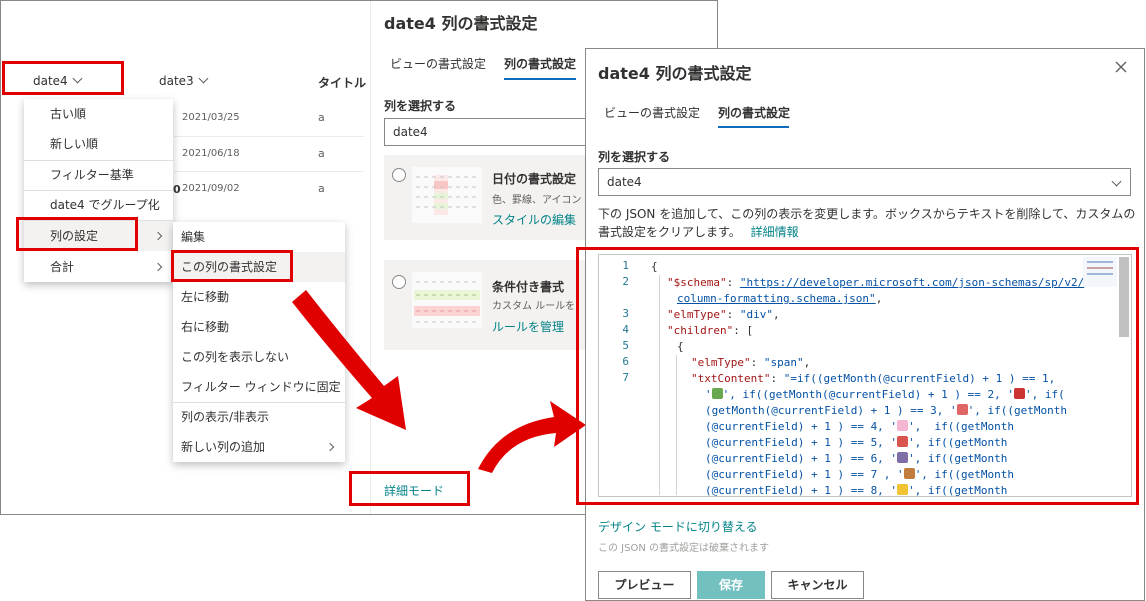  Describe the element at coordinates (1124, 297) in the screenshot. I see `editor-scrollbar-thumb` at that location.